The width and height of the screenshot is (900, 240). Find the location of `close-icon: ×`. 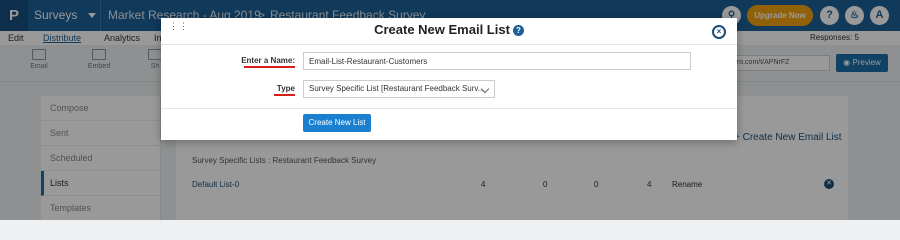

close-icon: × is located at coordinates (719, 32).